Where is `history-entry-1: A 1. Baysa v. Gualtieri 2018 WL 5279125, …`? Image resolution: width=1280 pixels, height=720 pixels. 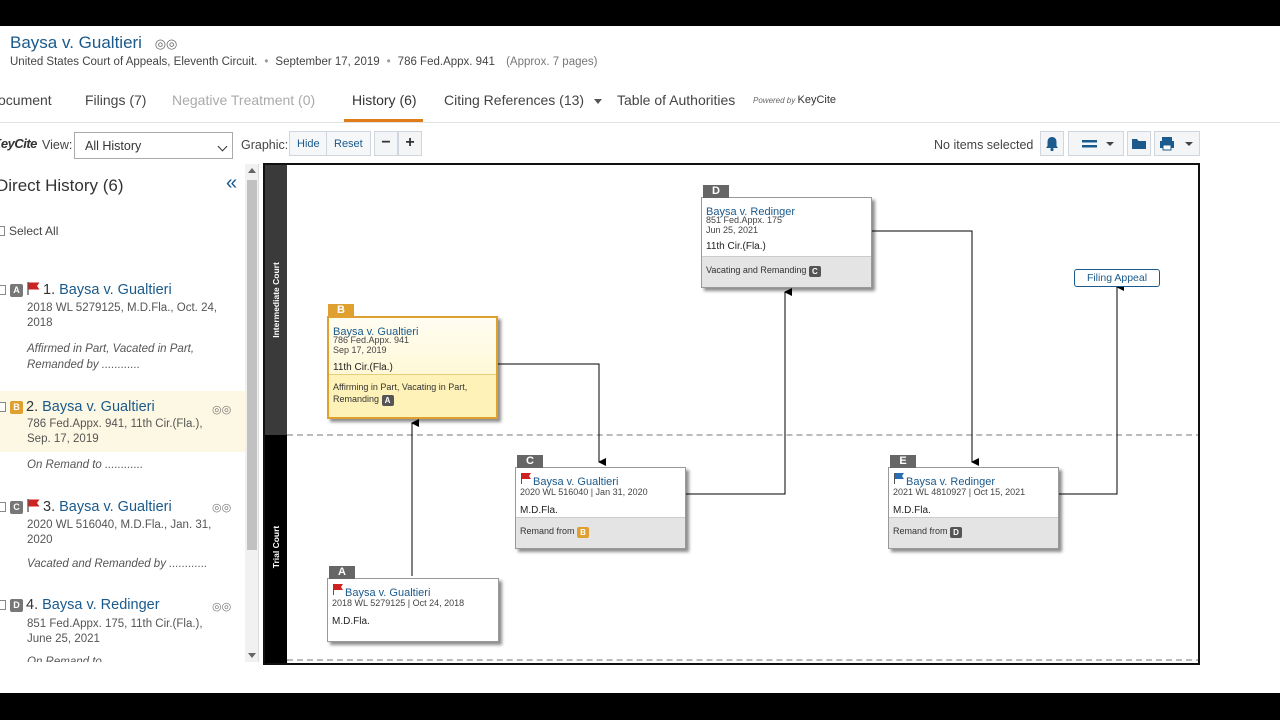
history-entry-1: A 1. Baysa v. Gualtieri 2018 WL 5279125, … is located at coordinates (122, 326).